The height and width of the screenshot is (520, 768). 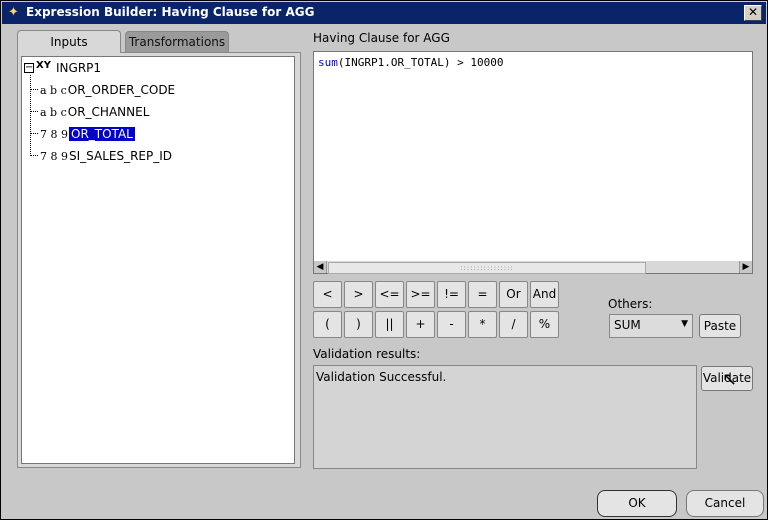 What do you see at coordinates (451, 294) in the screenshot?
I see `operator-button-ne: !=` at bounding box center [451, 294].